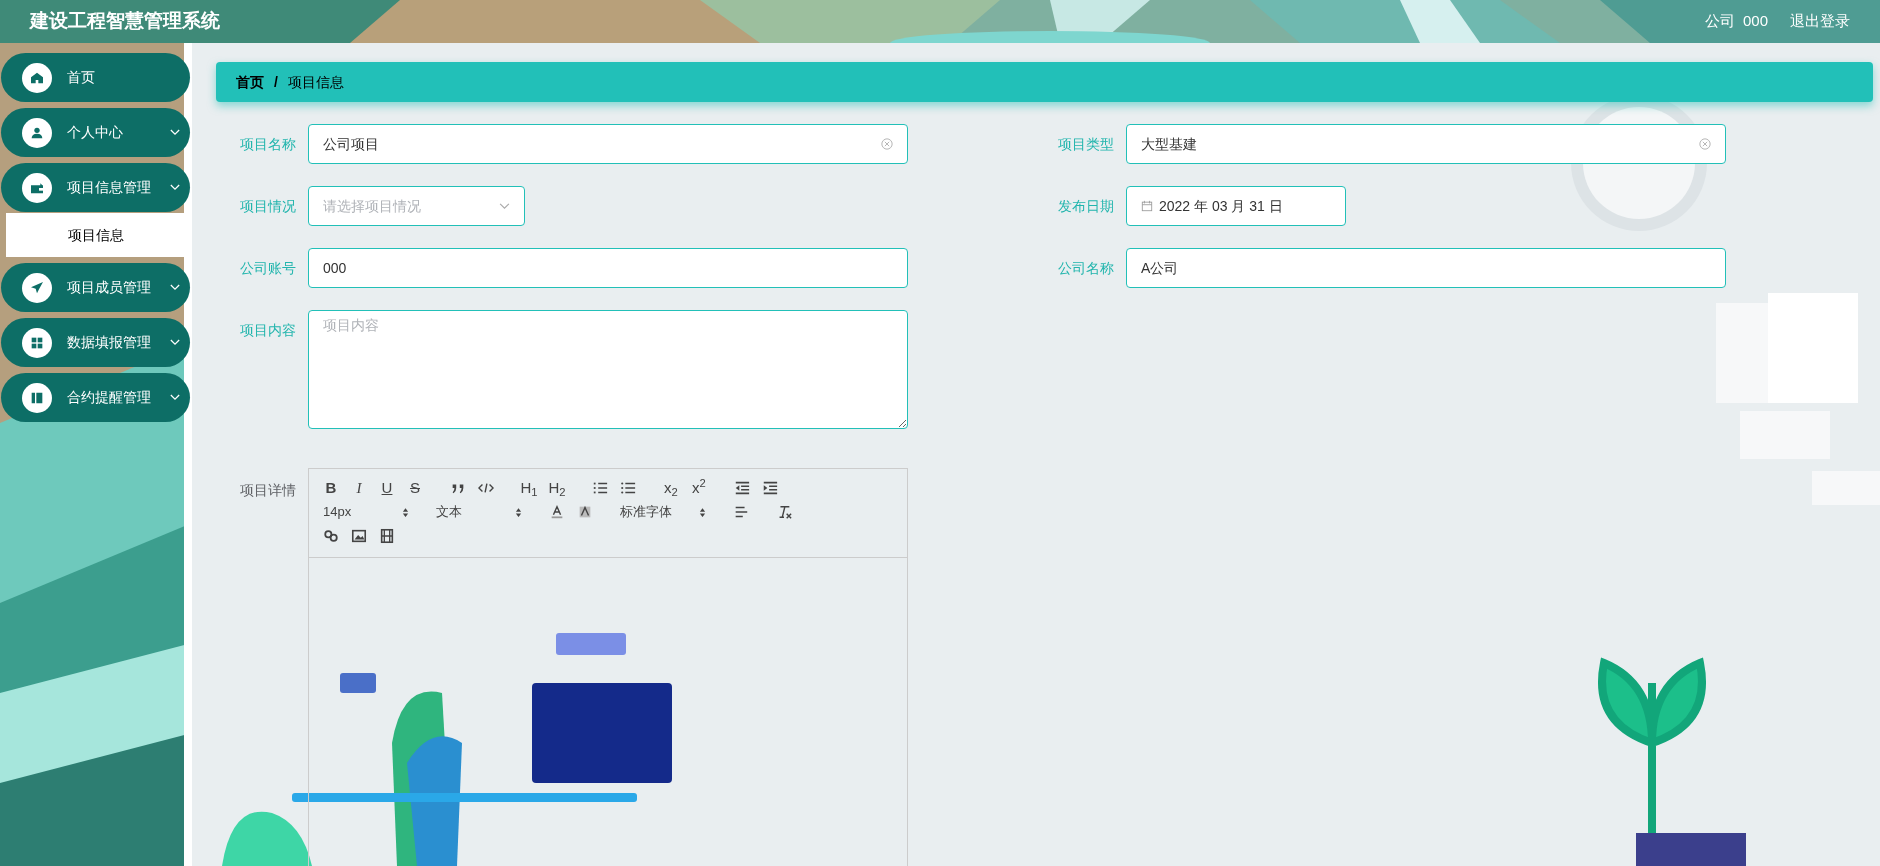 This screenshot has width=1880, height=866. Describe the element at coordinates (504, 206) in the screenshot. I see `chevron-down-icon` at that location.